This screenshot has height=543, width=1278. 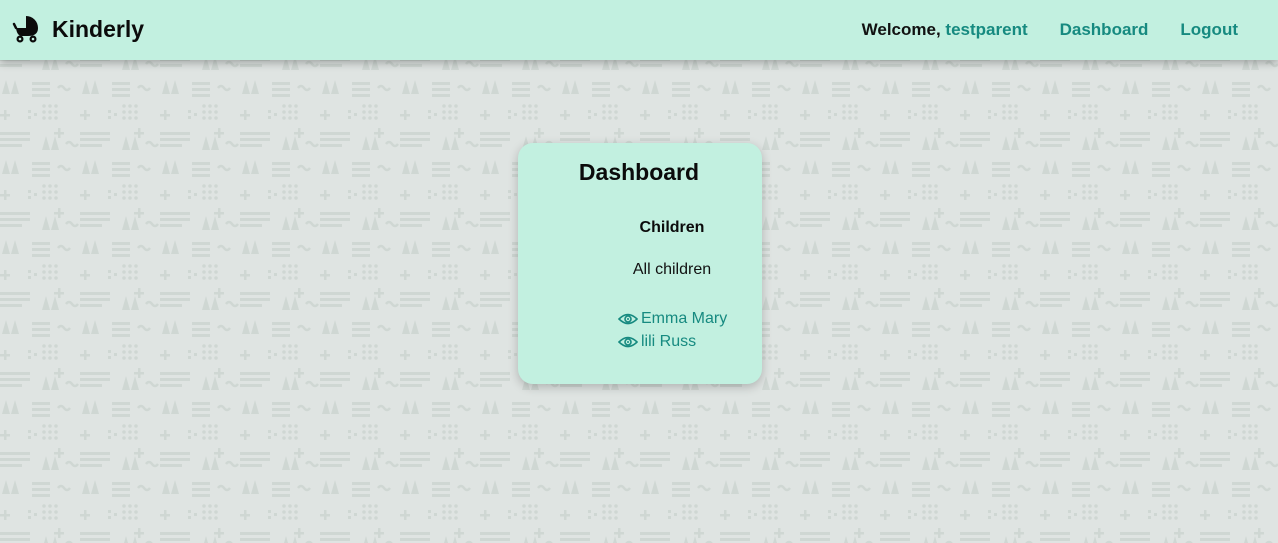 I want to click on nav-dashboard-link: Dashboard, so click(x=1104, y=30).